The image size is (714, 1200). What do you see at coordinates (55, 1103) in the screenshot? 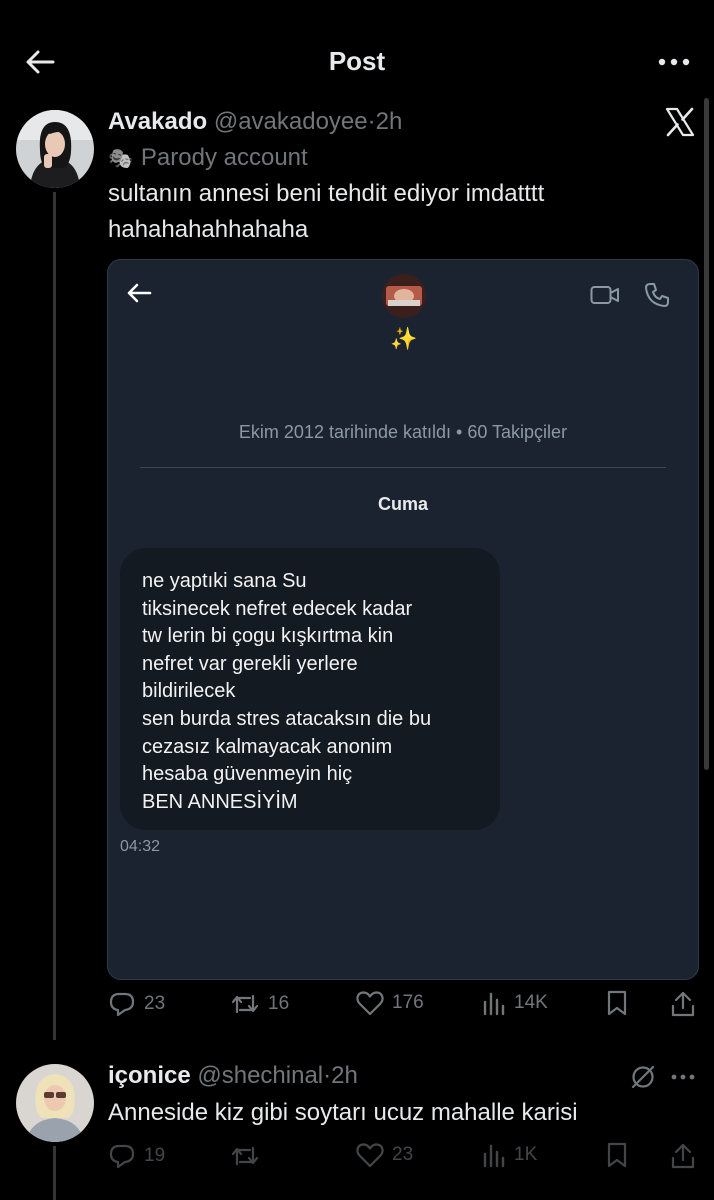
I see `reply-author-avatar` at bounding box center [55, 1103].